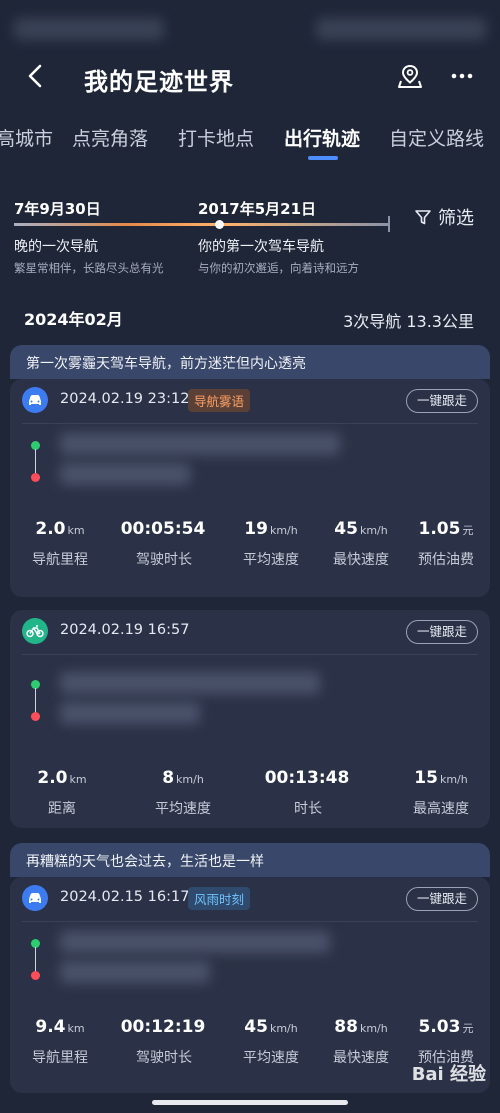 The height and width of the screenshot is (1113, 500). Describe the element at coordinates (250, 78) in the screenshot. I see `header: 我的足迹世界` at that location.